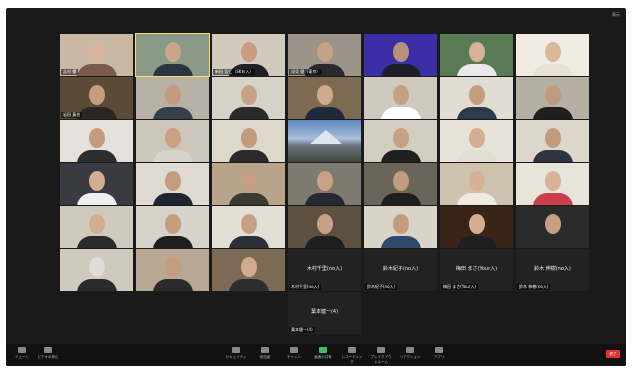 Image resolution: width=632 pixels, height=372 pixels. What do you see at coordinates (324, 313) in the screenshot?
I see `participant-tile: 葉本健一(4) 葉本健一(4)` at bounding box center [324, 313].